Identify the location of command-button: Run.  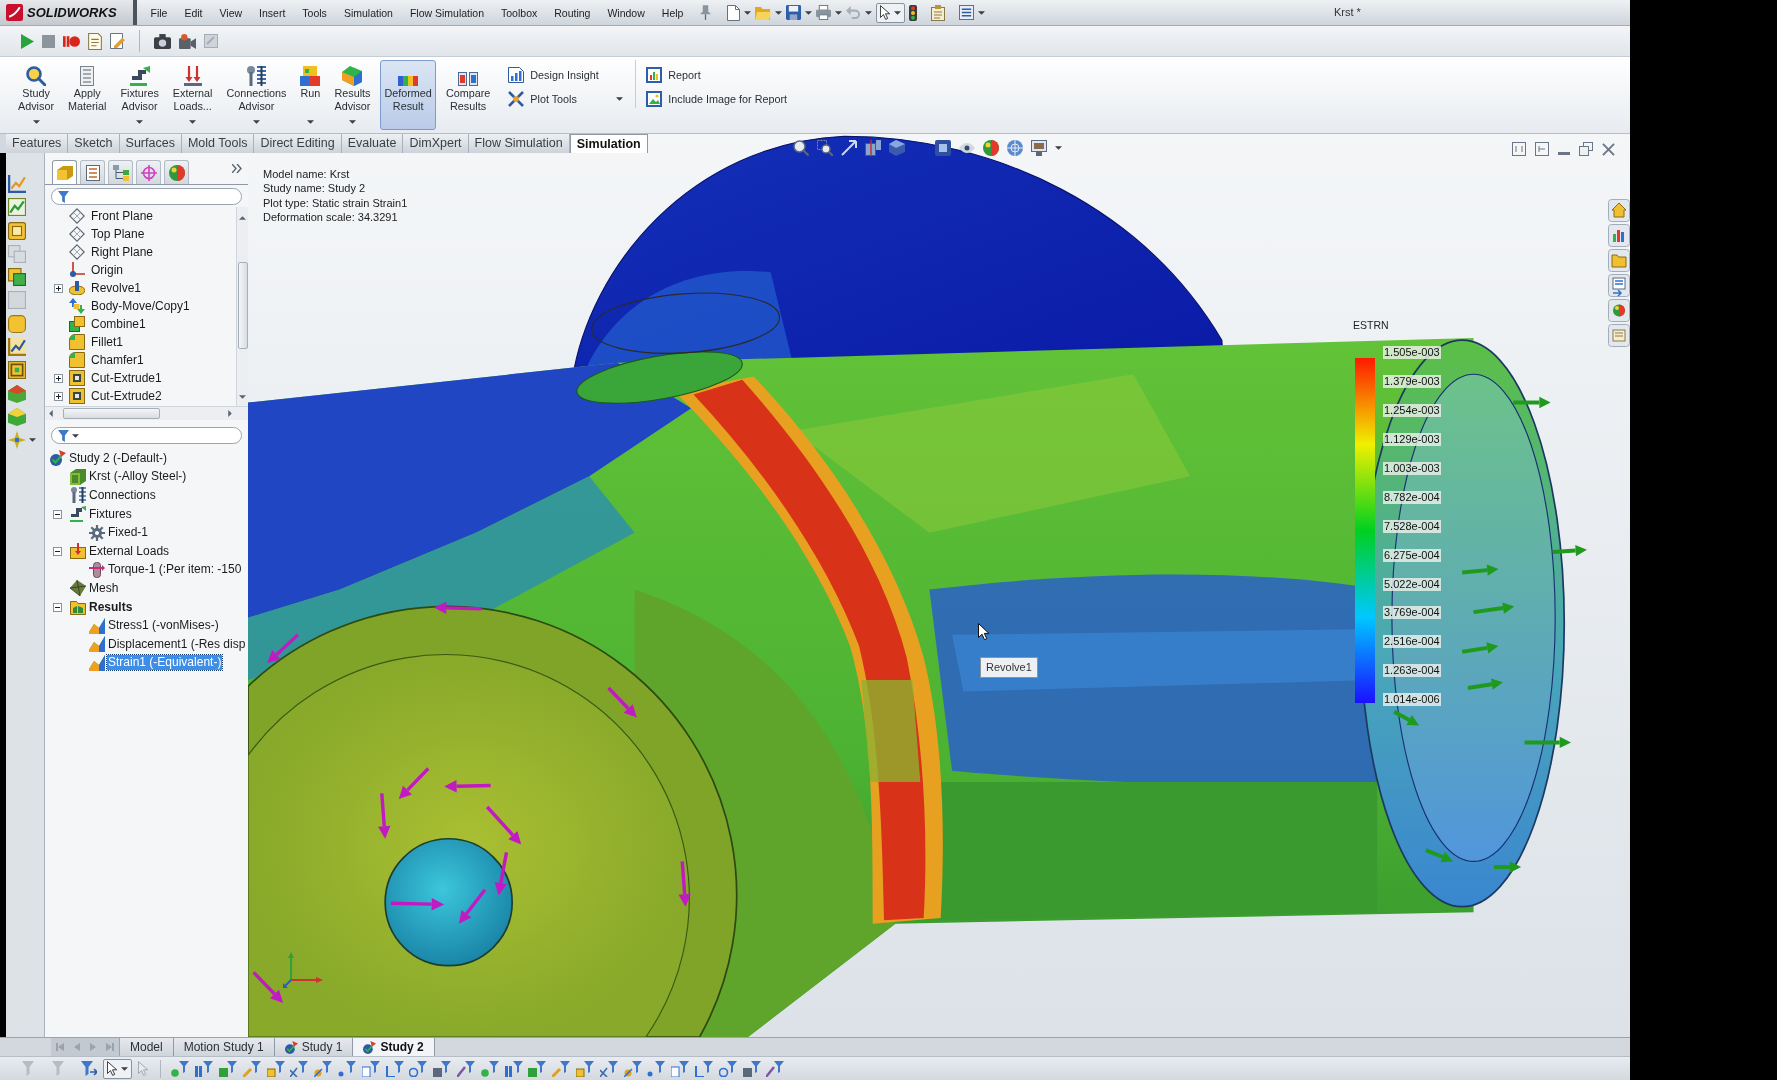
(310, 95).